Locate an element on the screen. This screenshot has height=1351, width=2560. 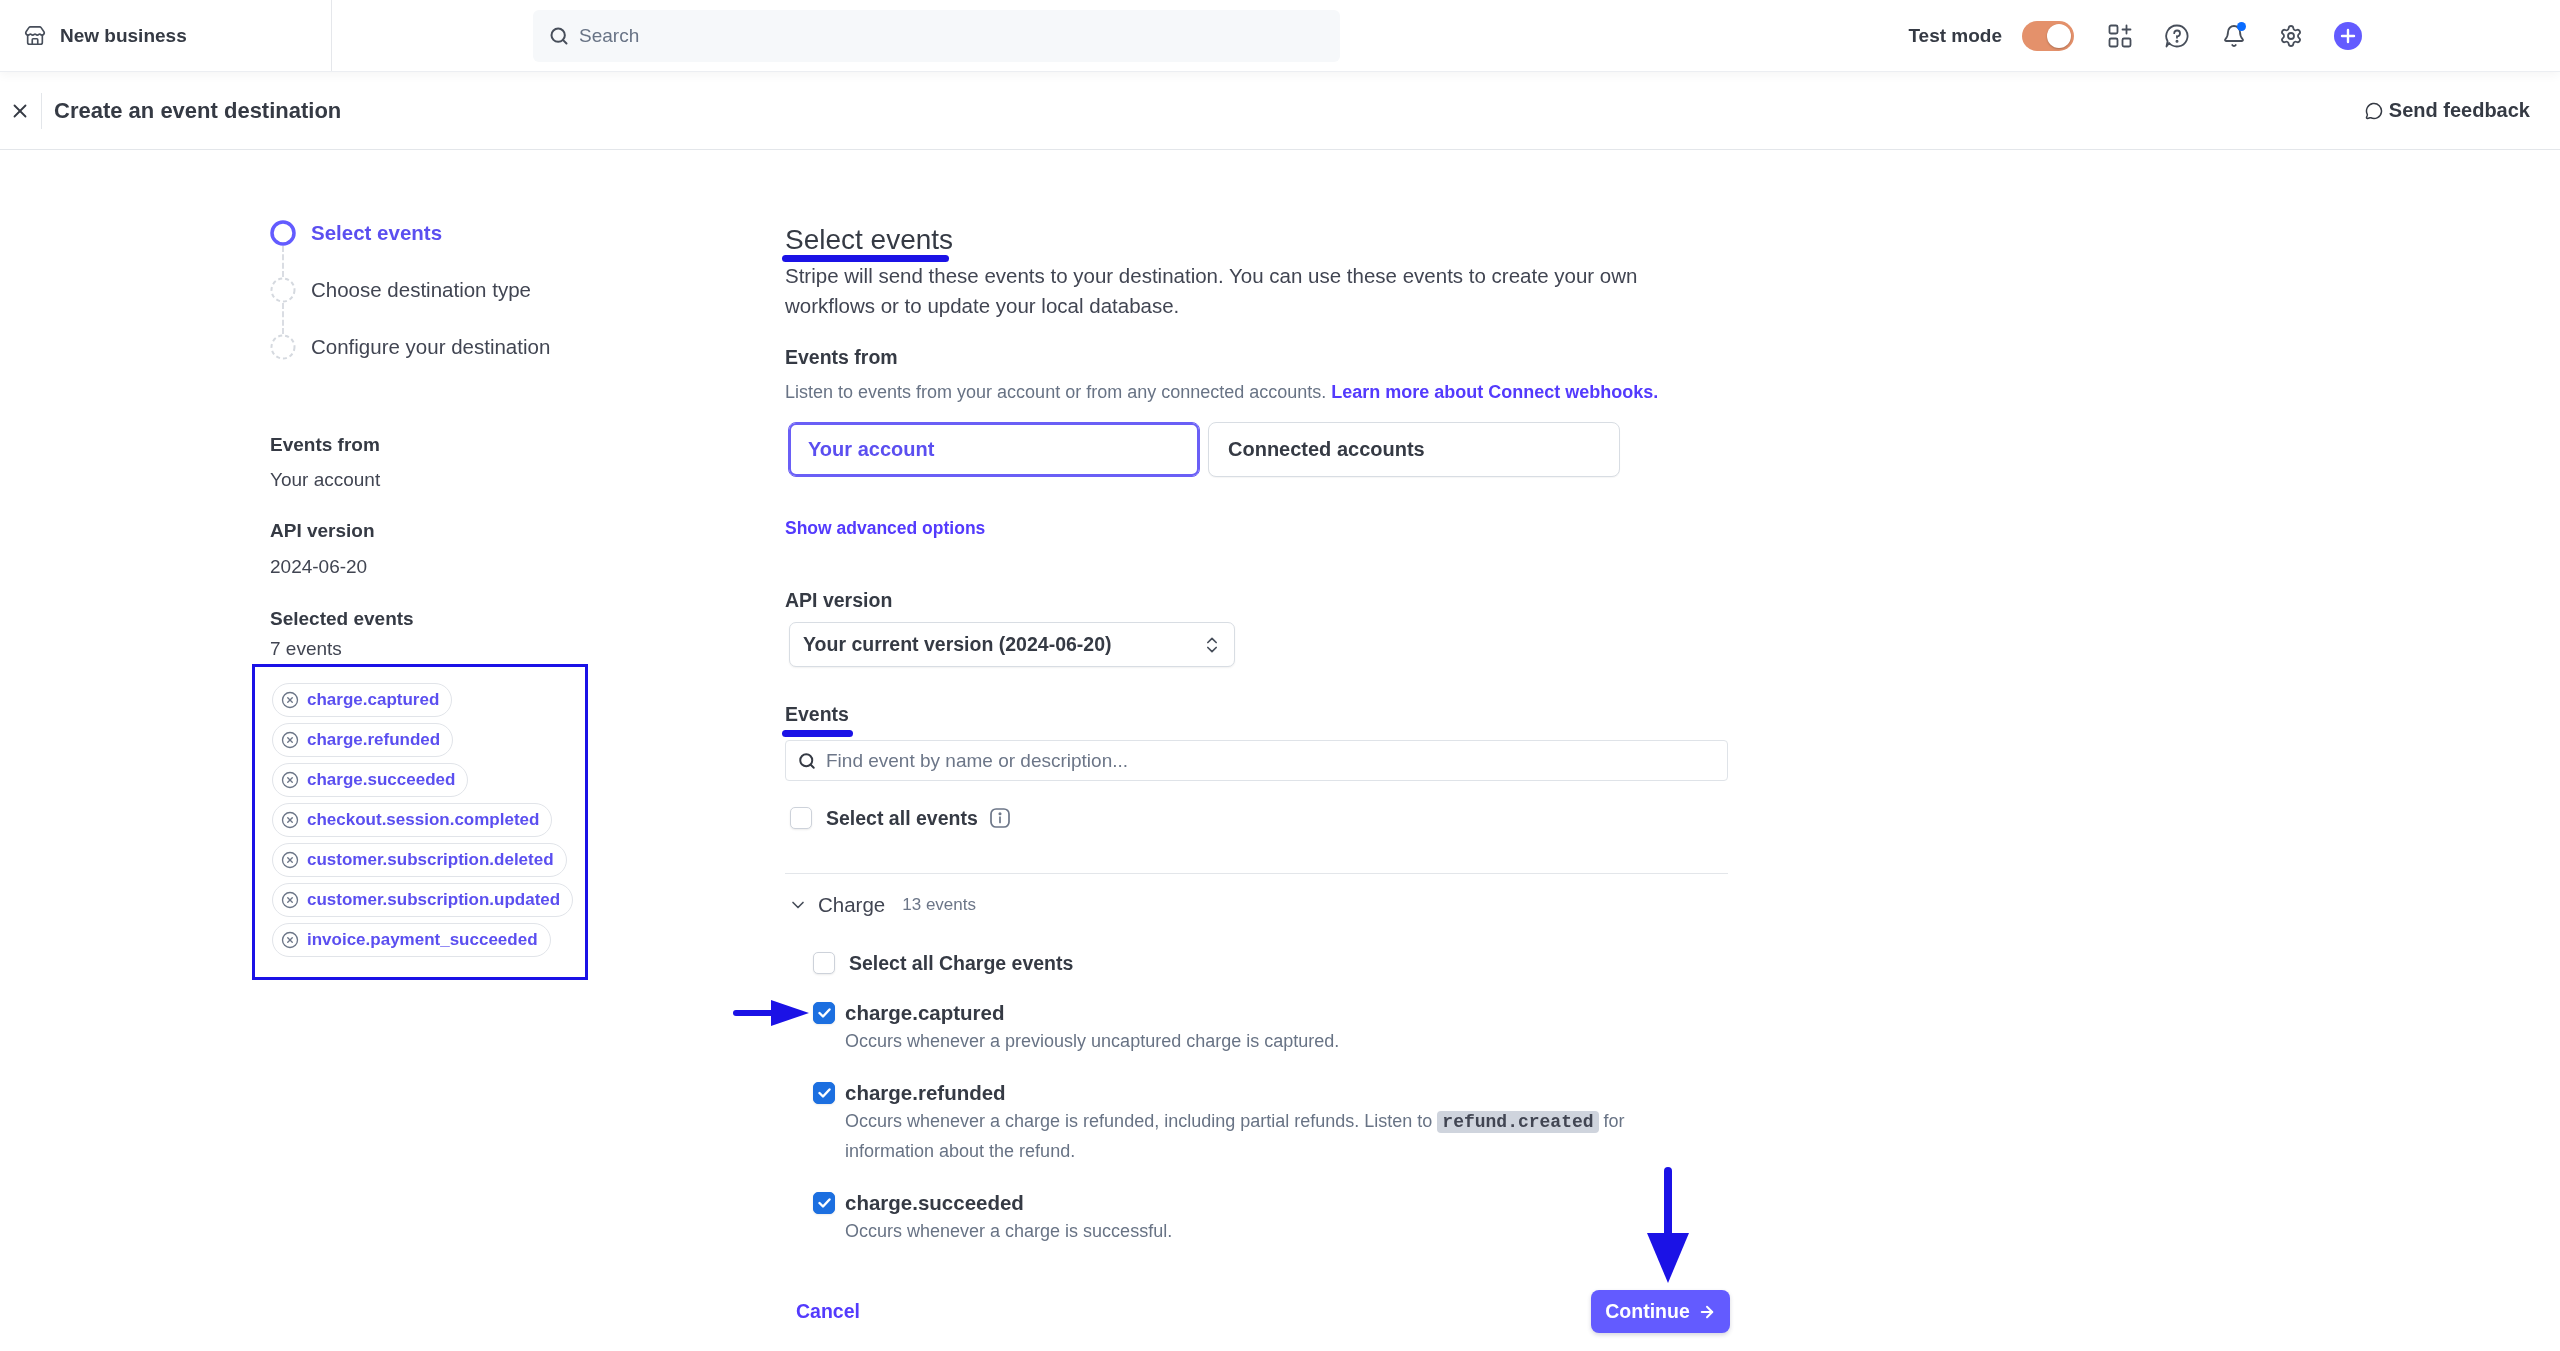
send-feedback-button: Send feedback is located at coordinates (2447, 110).